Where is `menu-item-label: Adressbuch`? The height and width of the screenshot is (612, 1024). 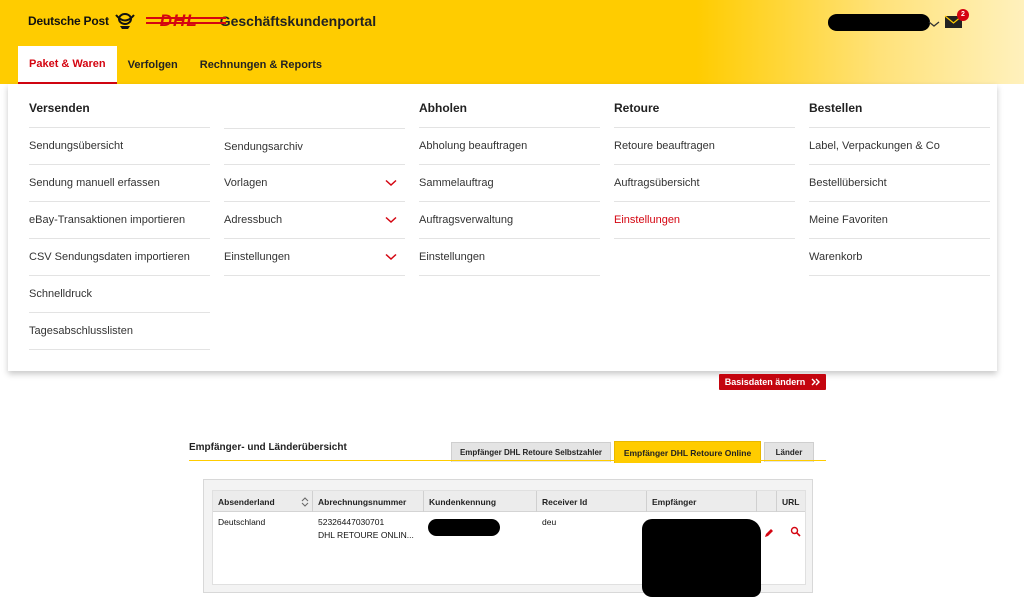
menu-item-label: Adressbuch is located at coordinates (253, 220).